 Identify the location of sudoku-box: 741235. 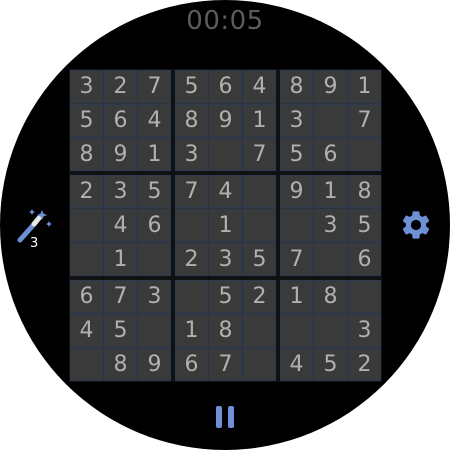
(225, 225).